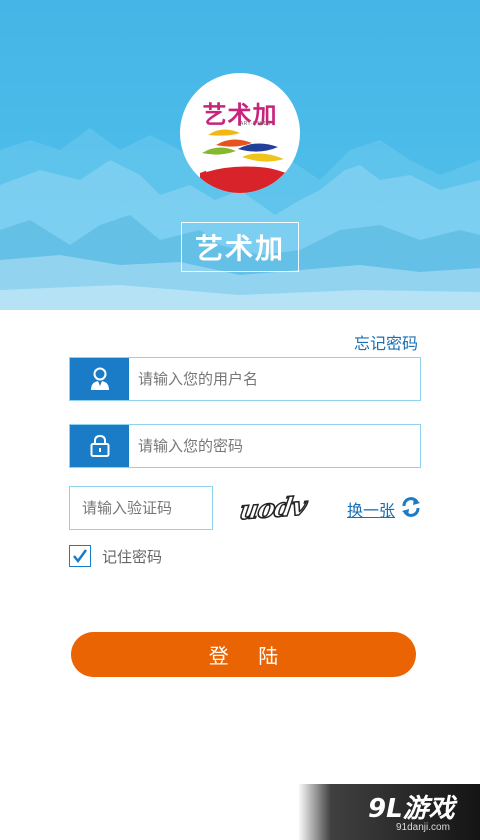  I want to click on logo-subtext: ART·STUDY, so click(256, 124).